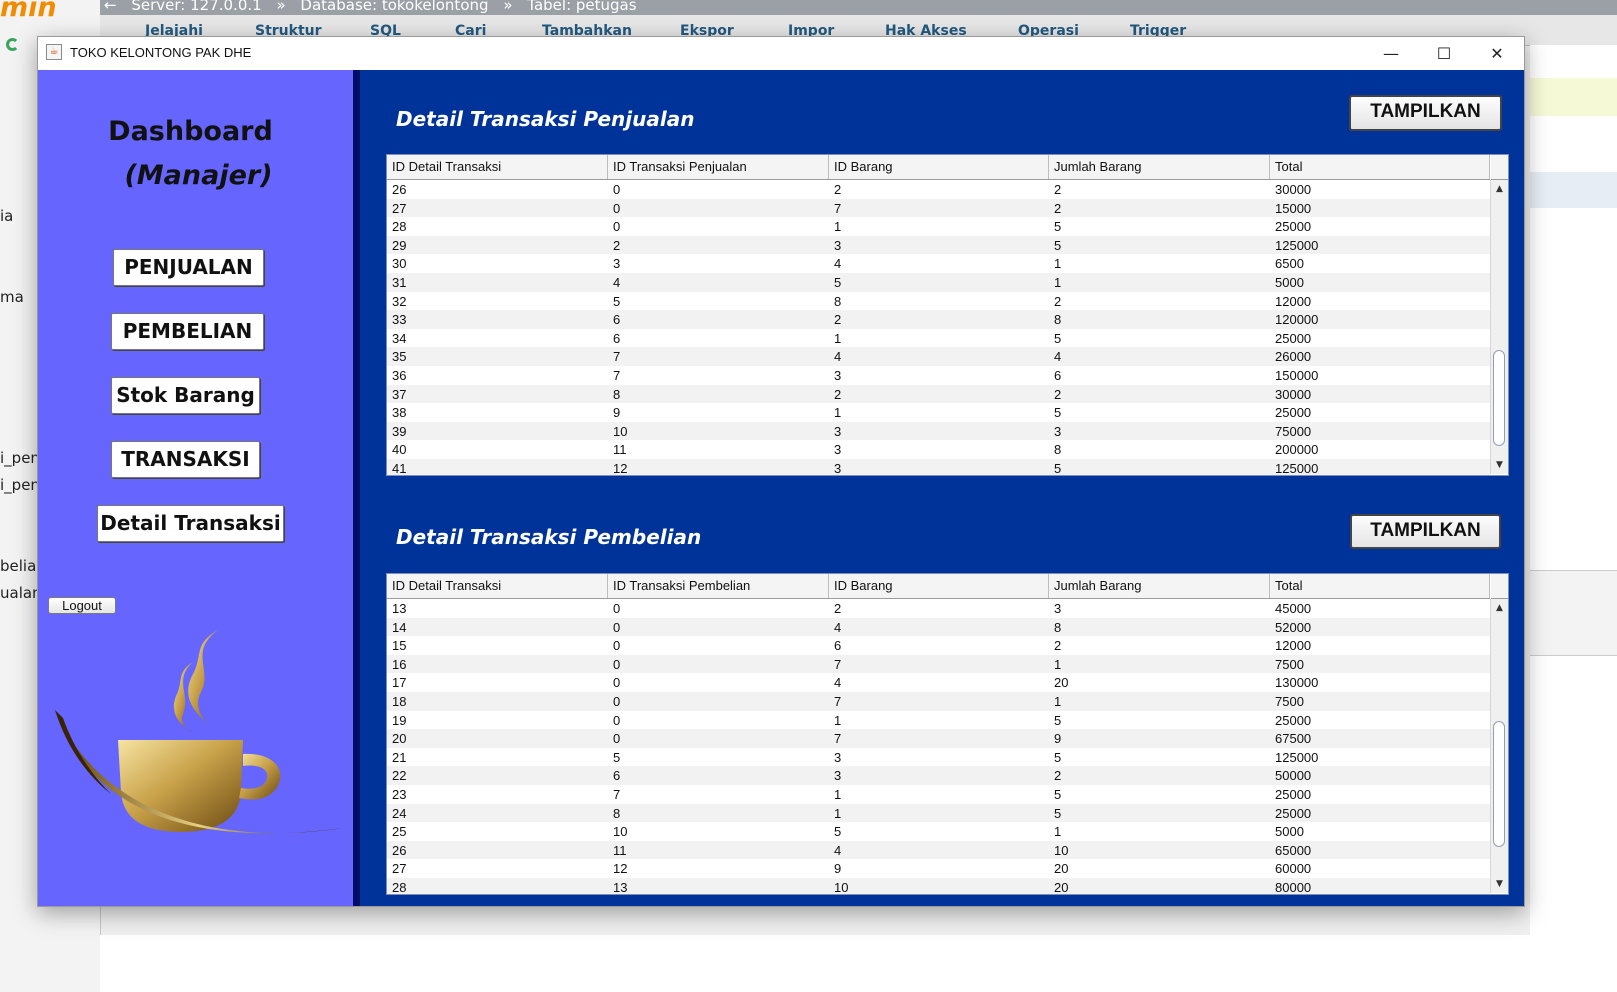 The width and height of the screenshot is (1617, 992). What do you see at coordinates (1290, 208) in the screenshot?
I see `table-cell: 15000` at bounding box center [1290, 208].